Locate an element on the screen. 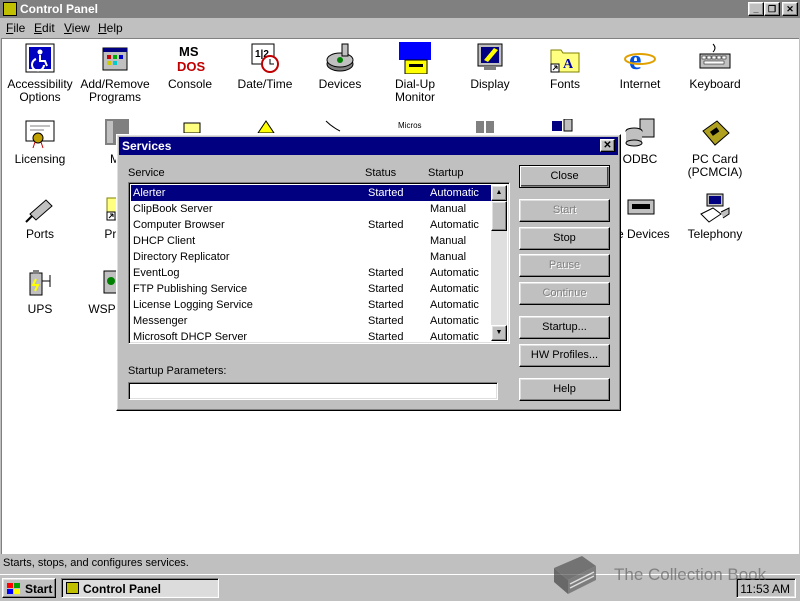 The image size is (800, 601). service-row: Computer Browser Started Automatic is located at coordinates (311, 225).